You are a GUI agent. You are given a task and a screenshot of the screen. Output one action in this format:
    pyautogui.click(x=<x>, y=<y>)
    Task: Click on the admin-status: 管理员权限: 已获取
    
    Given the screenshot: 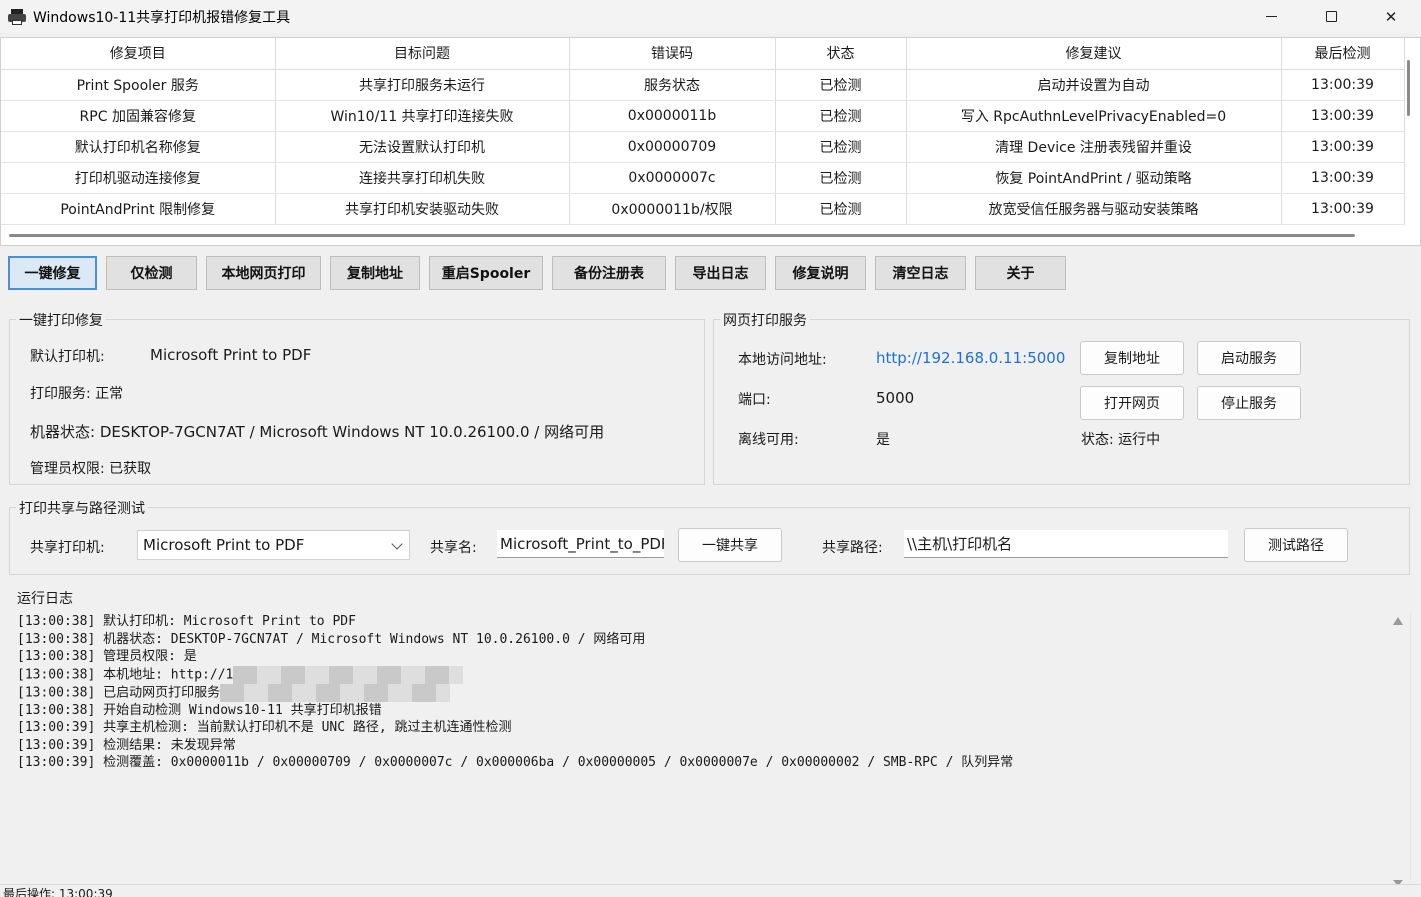 What is the action you would take?
    pyautogui.click(x=91, y=469)
    